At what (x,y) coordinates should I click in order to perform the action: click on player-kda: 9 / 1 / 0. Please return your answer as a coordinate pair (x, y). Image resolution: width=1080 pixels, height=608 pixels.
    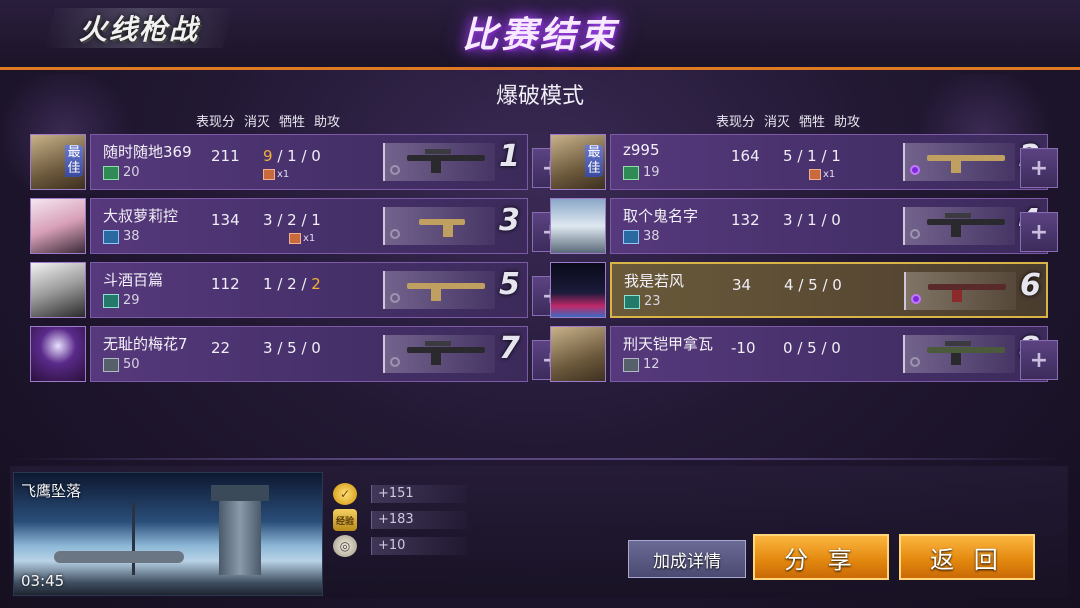
    Looking at the image, I should click on (292, 156).